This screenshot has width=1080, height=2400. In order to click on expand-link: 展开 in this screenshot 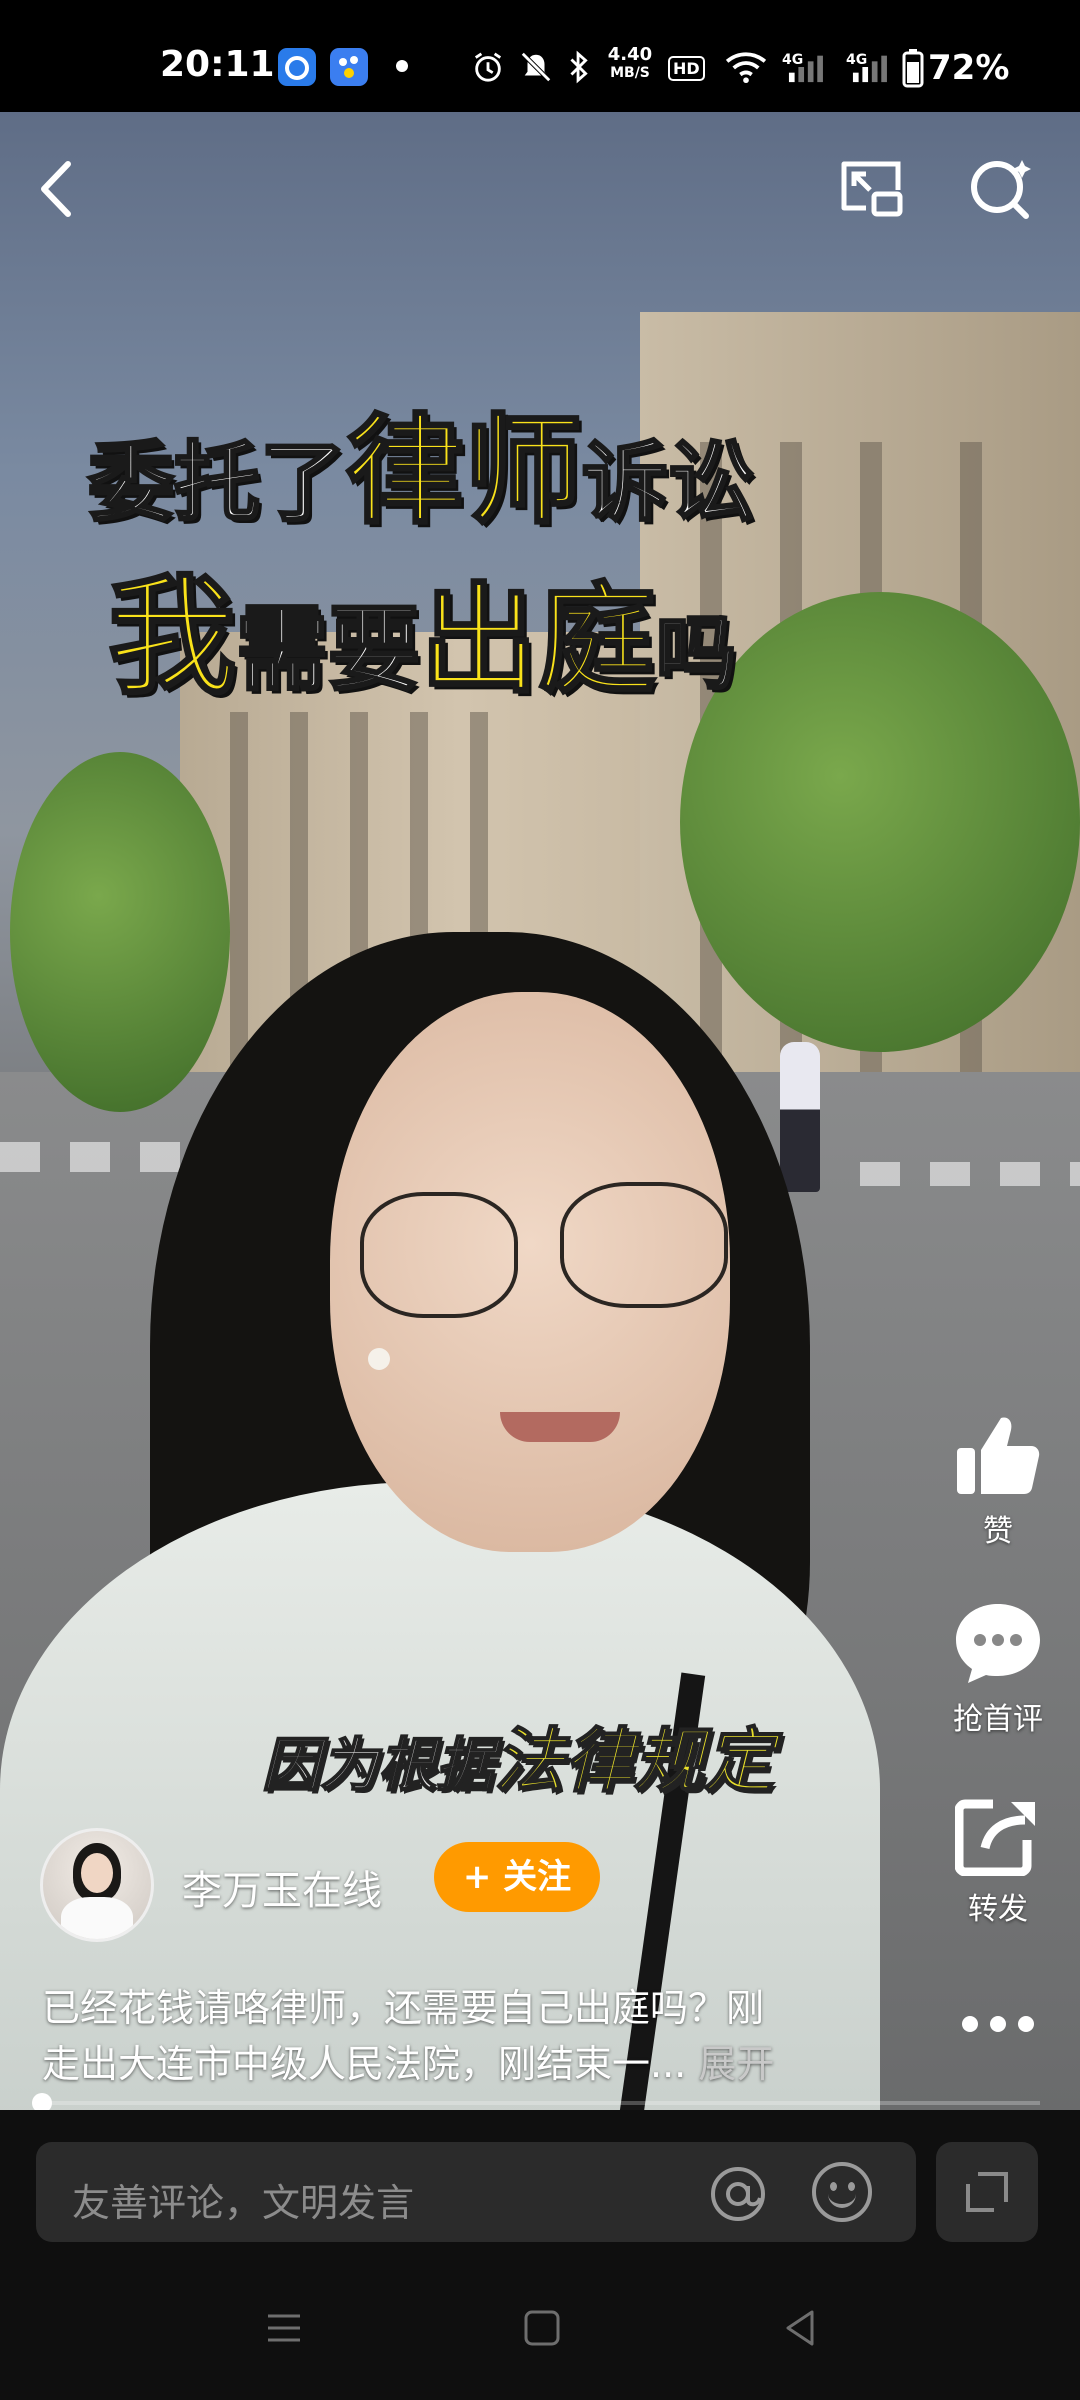, I will do `click(736, 2064)`.